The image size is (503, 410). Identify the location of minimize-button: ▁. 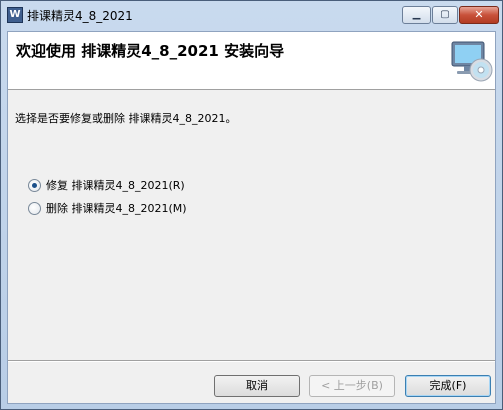
(416, 15).